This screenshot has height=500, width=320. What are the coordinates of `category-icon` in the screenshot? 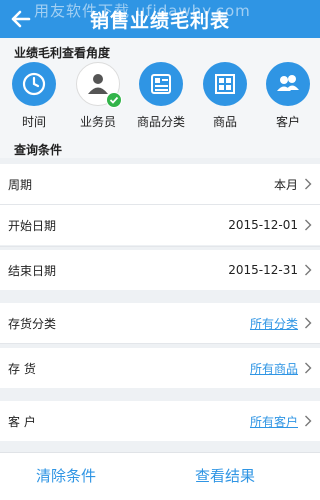 It's located at (161, 84).